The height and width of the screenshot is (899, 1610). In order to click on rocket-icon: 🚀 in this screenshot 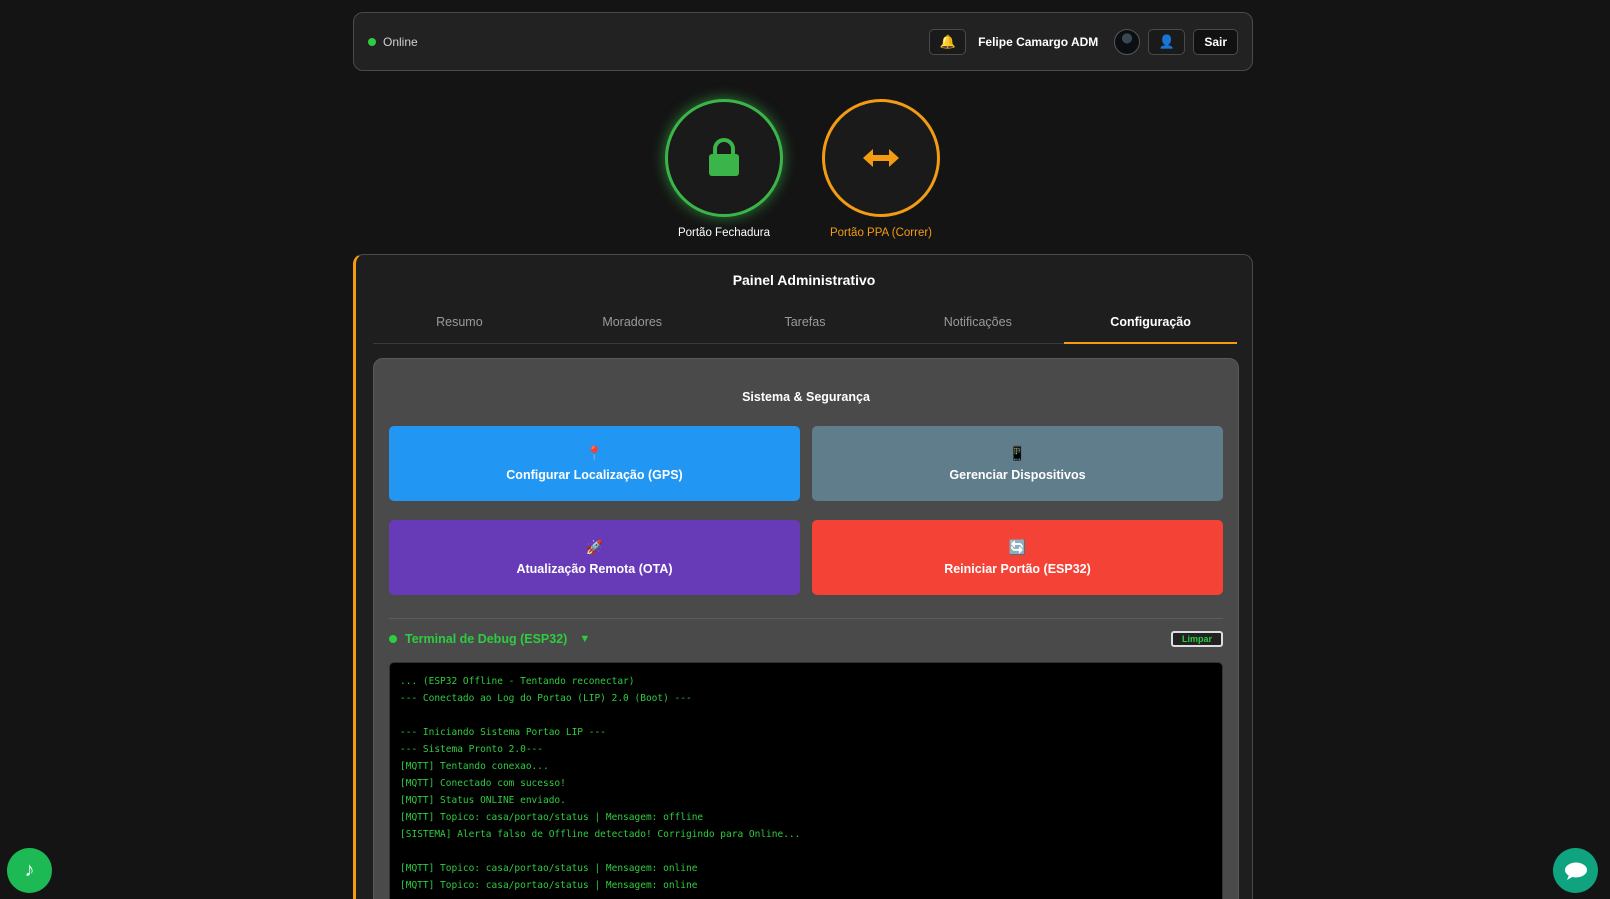, I will do `click(594, 546)`.